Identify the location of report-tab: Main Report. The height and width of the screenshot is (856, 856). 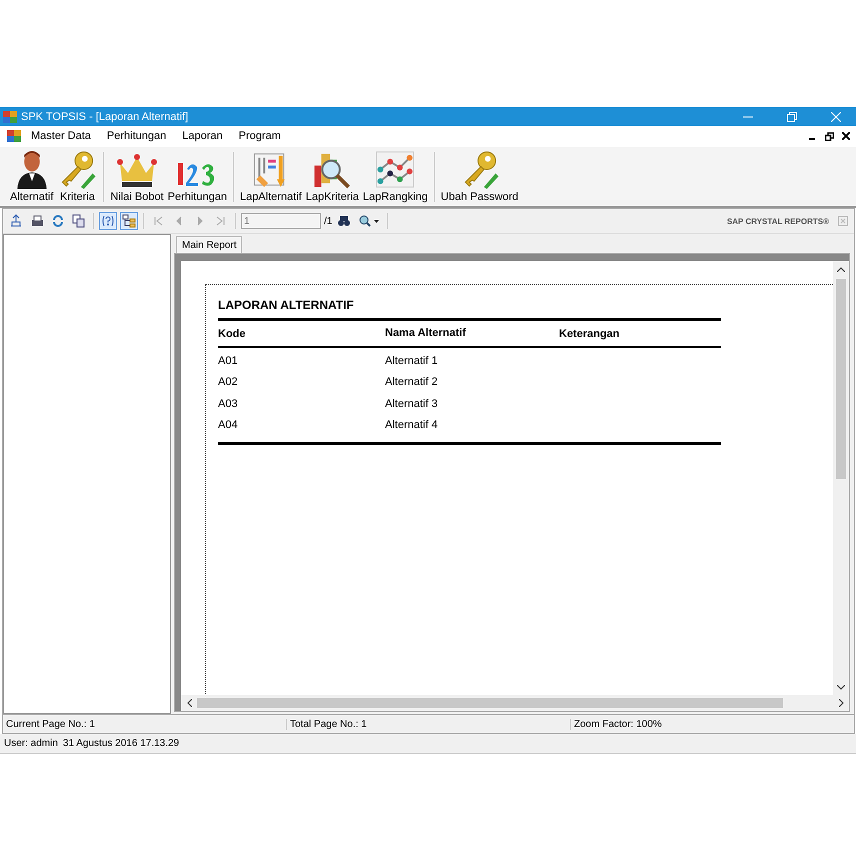
(209, 244).